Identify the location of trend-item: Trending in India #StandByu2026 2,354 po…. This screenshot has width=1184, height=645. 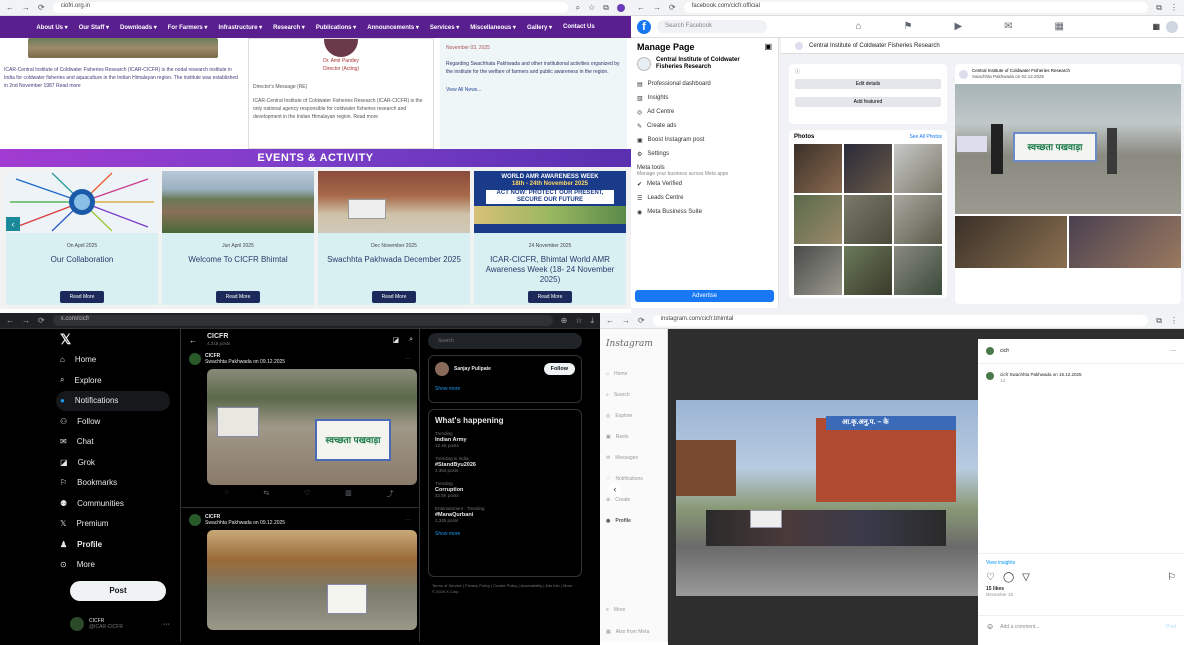
(505, 465).